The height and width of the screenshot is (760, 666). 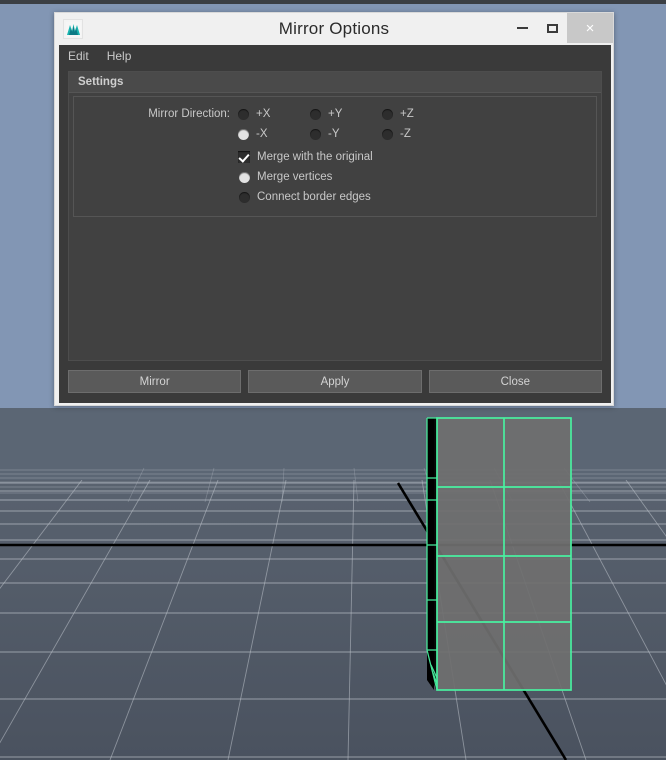 What do you see at coordinates (346, 114) in the screenshot?
I see `radio-plus-y: +Y` at bounding box center [346, 114].